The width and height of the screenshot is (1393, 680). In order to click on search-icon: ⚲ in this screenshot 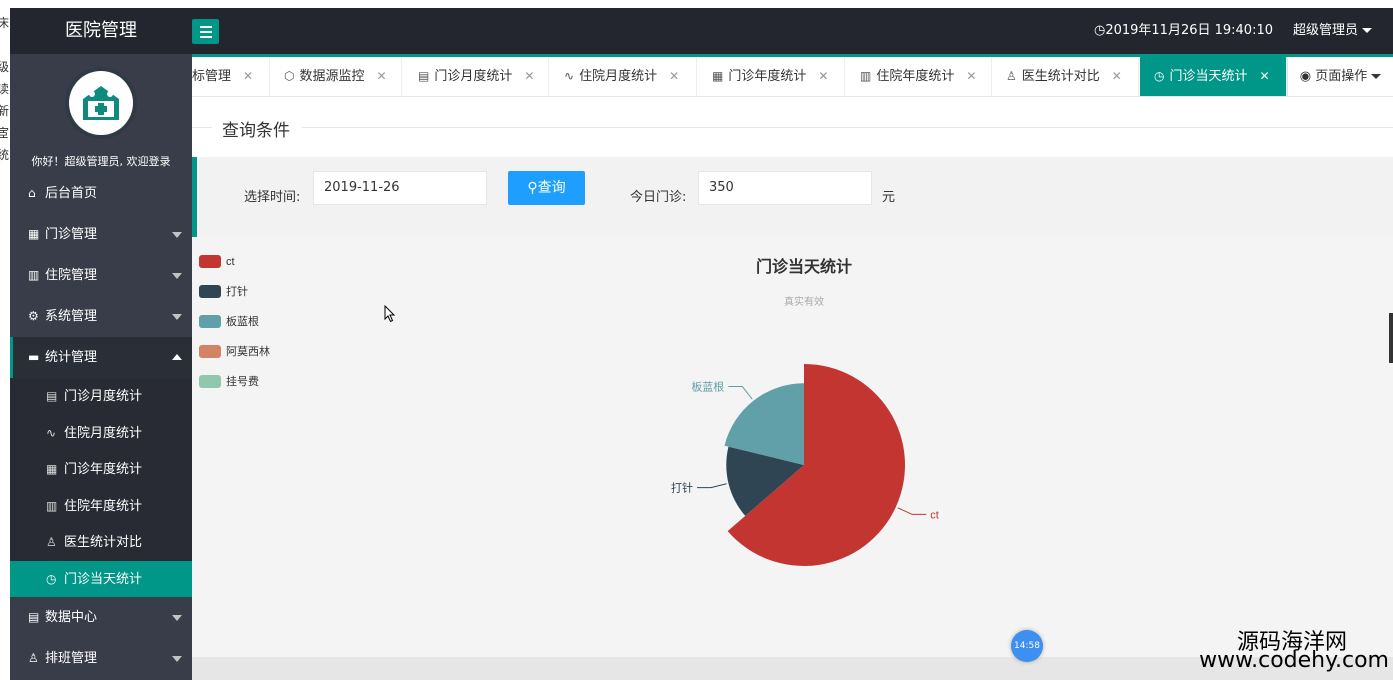, I will do `click(532, 188)`.